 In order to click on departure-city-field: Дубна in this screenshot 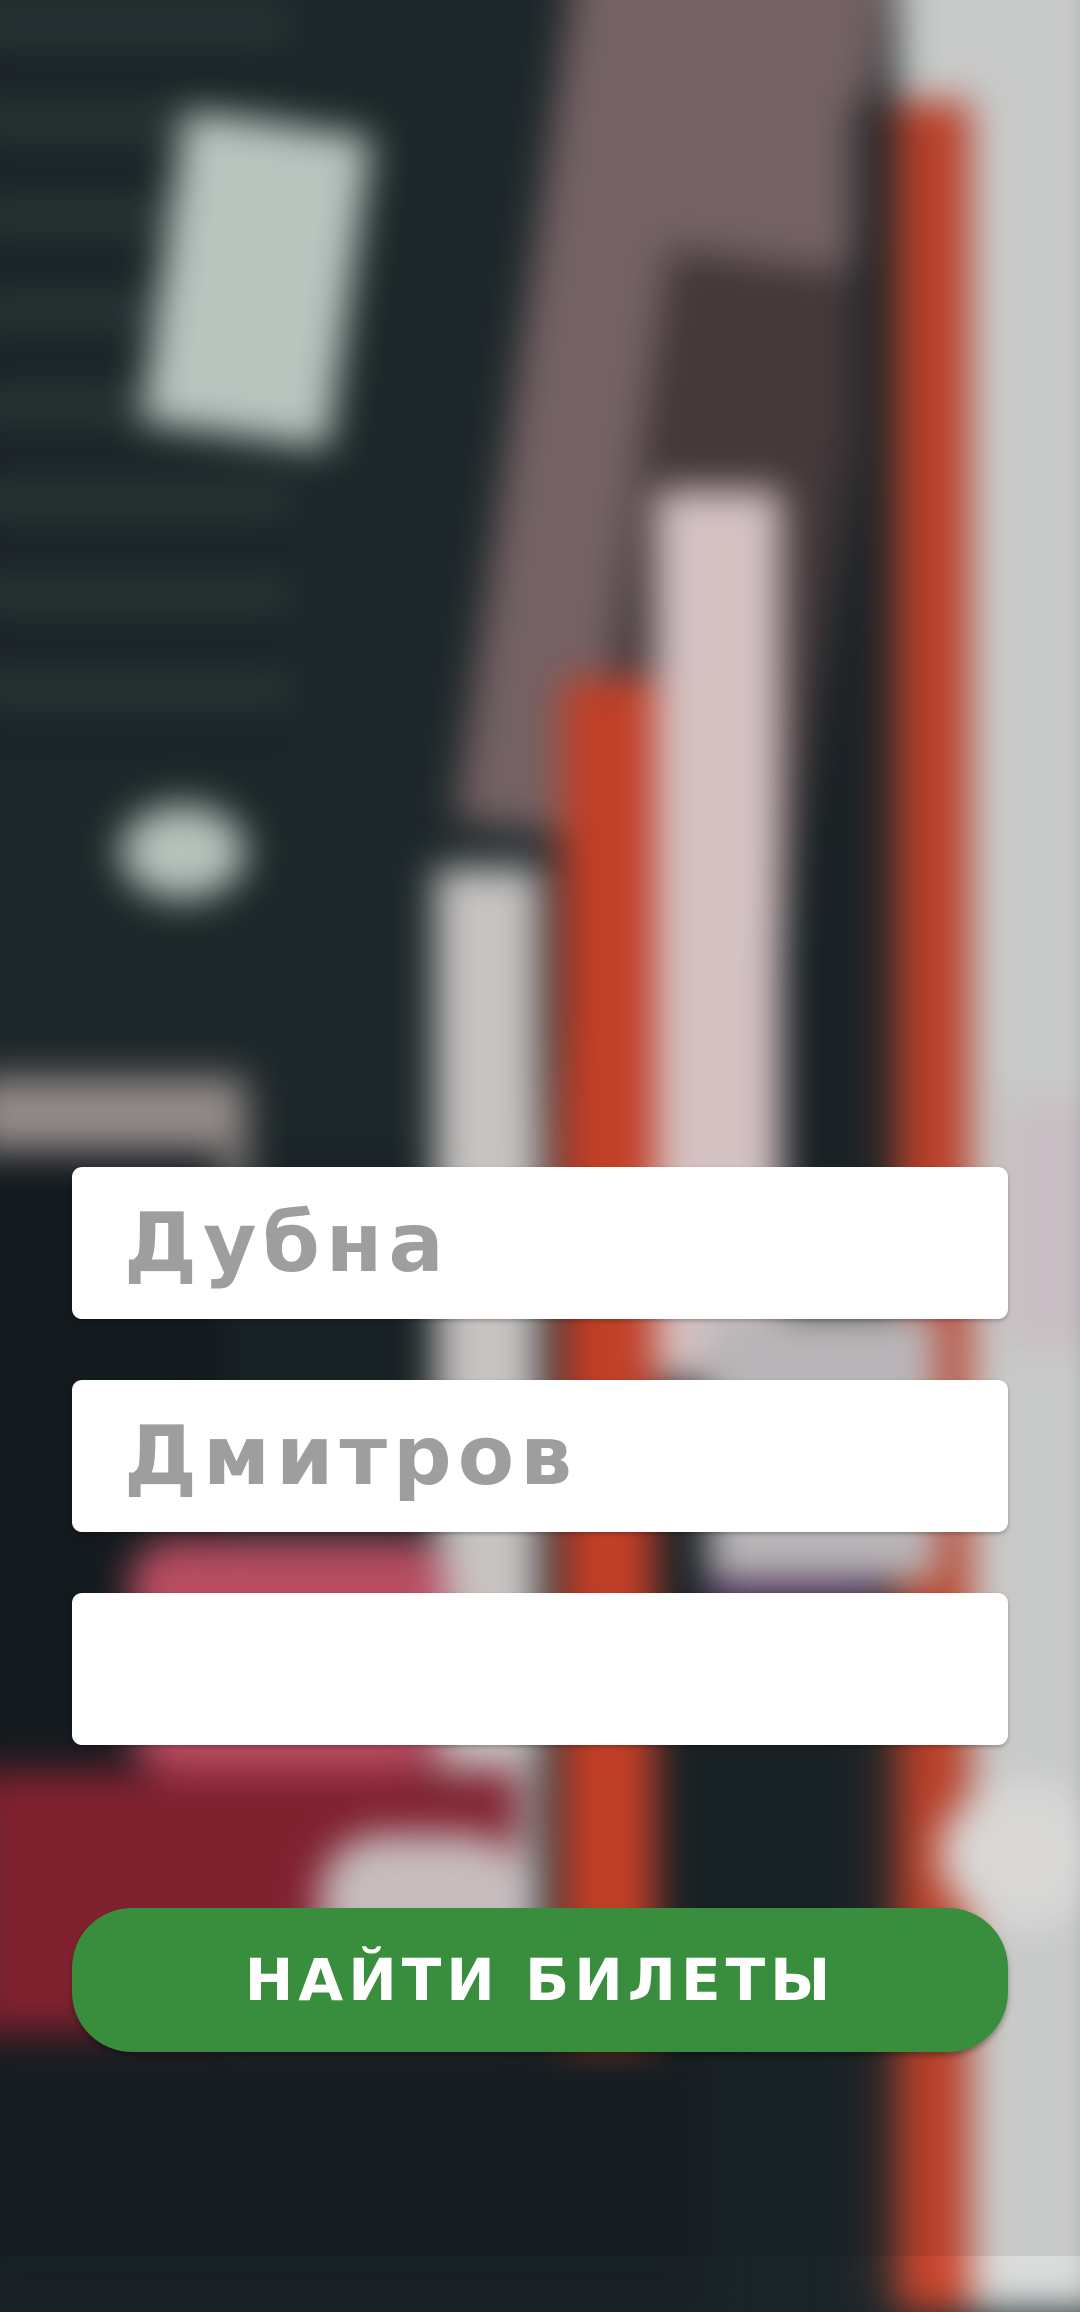, I will do `click(540, 1243)`.